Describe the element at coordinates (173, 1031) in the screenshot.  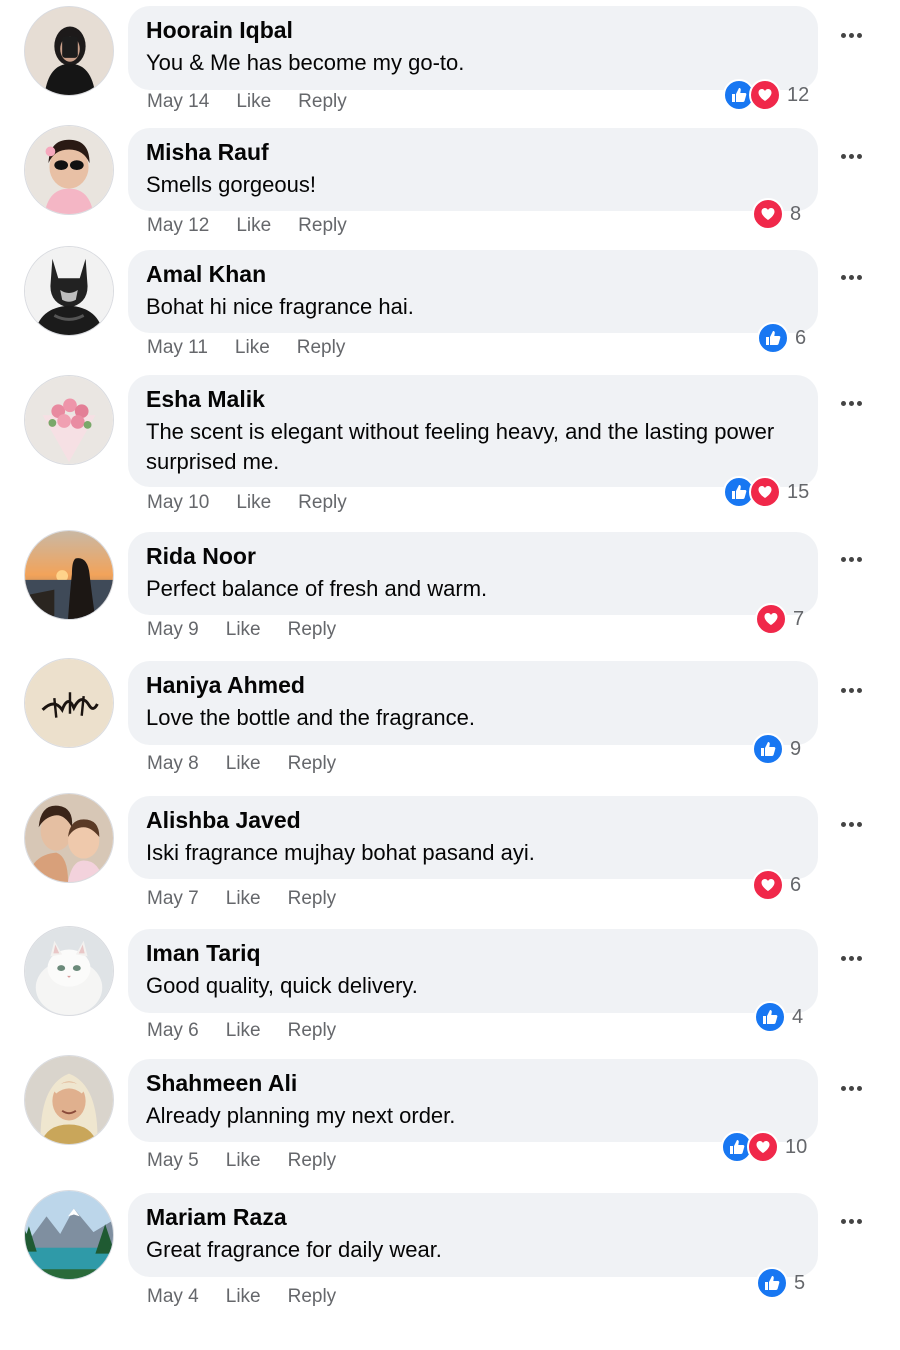
I see `comment-date: May 6` at that location.